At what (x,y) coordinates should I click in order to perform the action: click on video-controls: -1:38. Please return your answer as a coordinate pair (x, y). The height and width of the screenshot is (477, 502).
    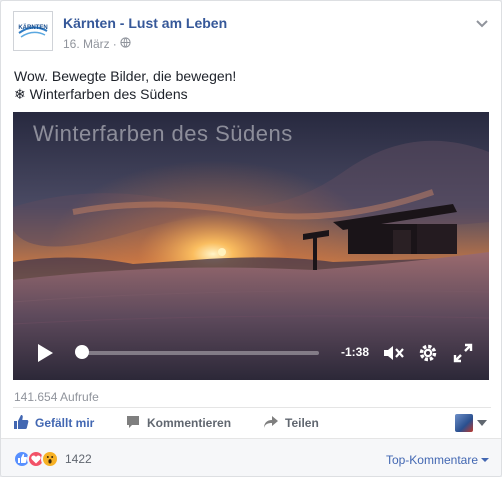
    Looking at the image, I should click on (251, 353).